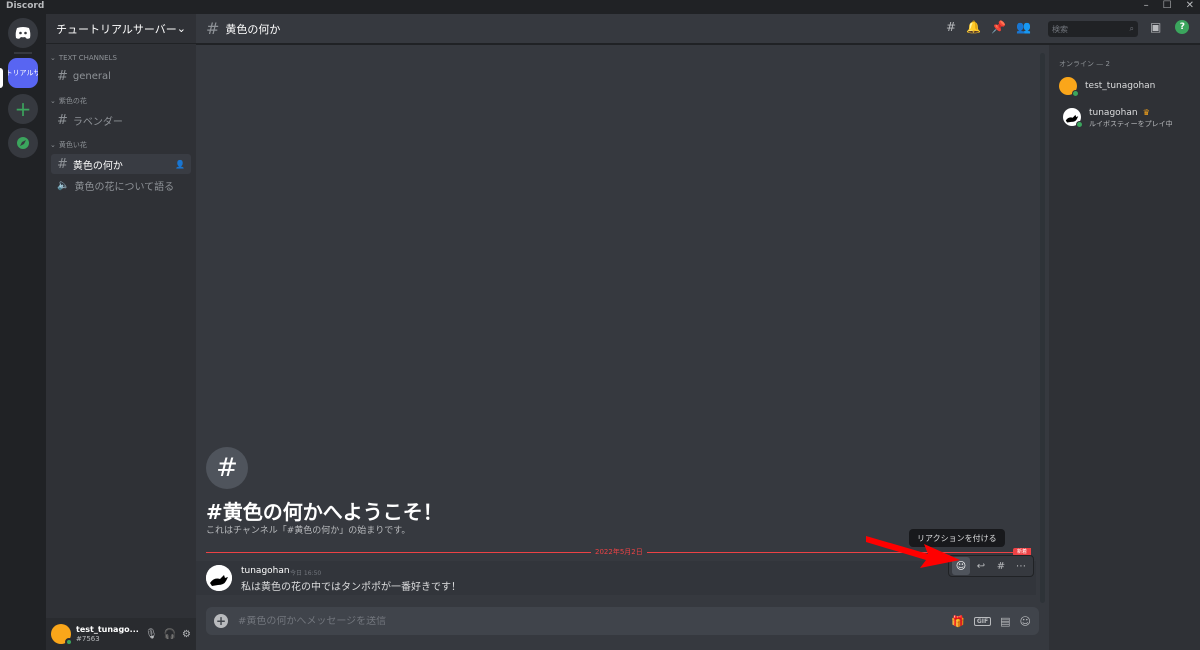 Image resolution: width=1200 pixels, height=650 pixels. Describe the element at coordinates (1, 78) in the screenshot. I see `active-server-indicator` at that location.